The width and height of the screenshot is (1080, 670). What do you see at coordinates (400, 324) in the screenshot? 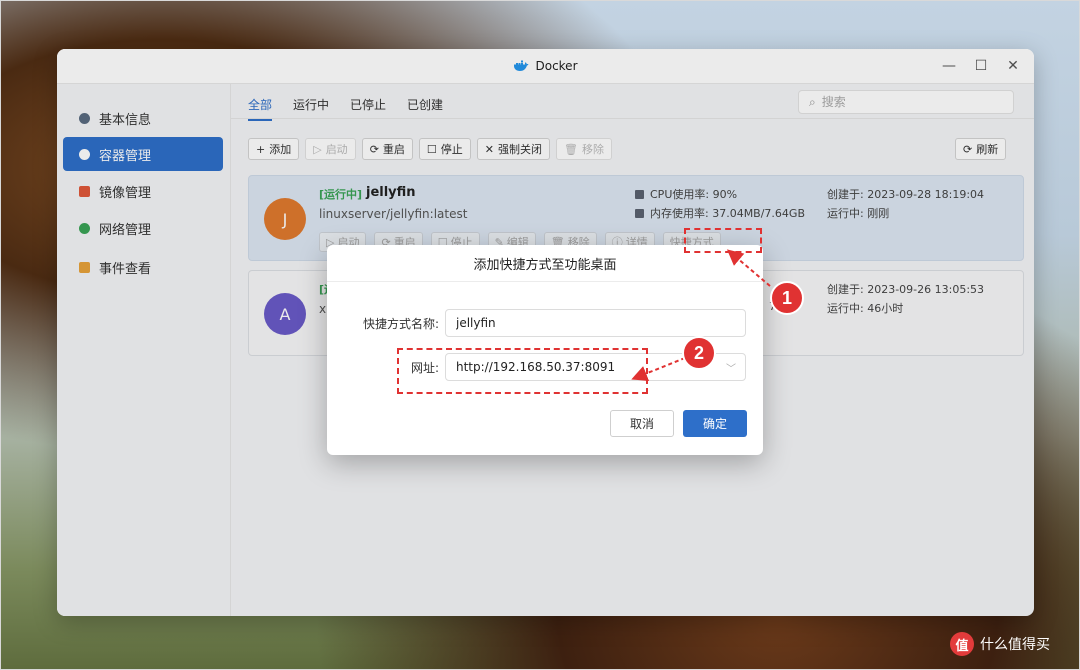
I see `shortcut-name-label: 快捷方式名称:` at bounding box center [400, 324].